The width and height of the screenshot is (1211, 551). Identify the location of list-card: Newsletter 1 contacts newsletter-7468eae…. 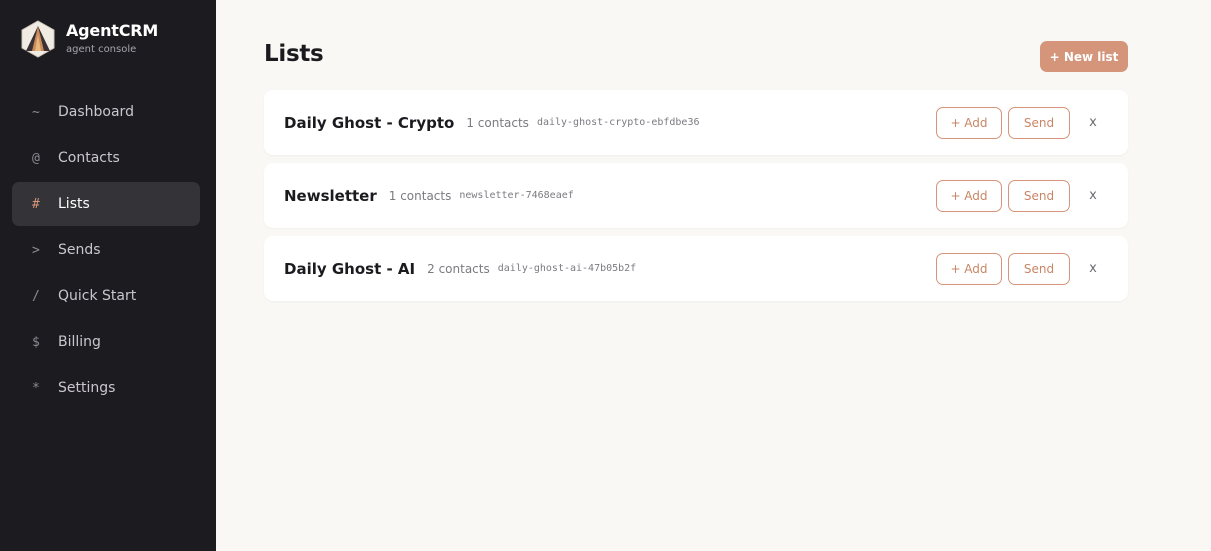
(696, 195).